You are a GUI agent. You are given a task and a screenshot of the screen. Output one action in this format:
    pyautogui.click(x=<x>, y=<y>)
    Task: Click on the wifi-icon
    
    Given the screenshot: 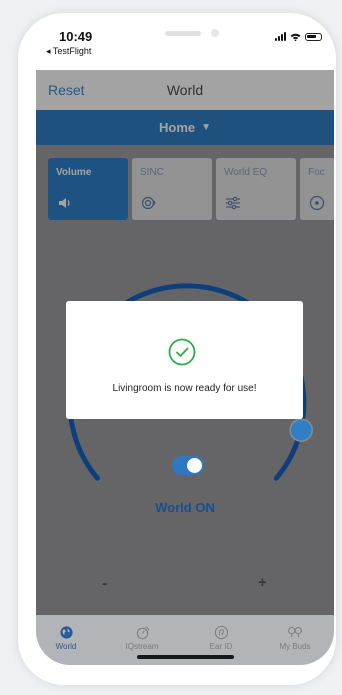 What is the action you would take?
    pyautogui.click(x=295, y=37)
    